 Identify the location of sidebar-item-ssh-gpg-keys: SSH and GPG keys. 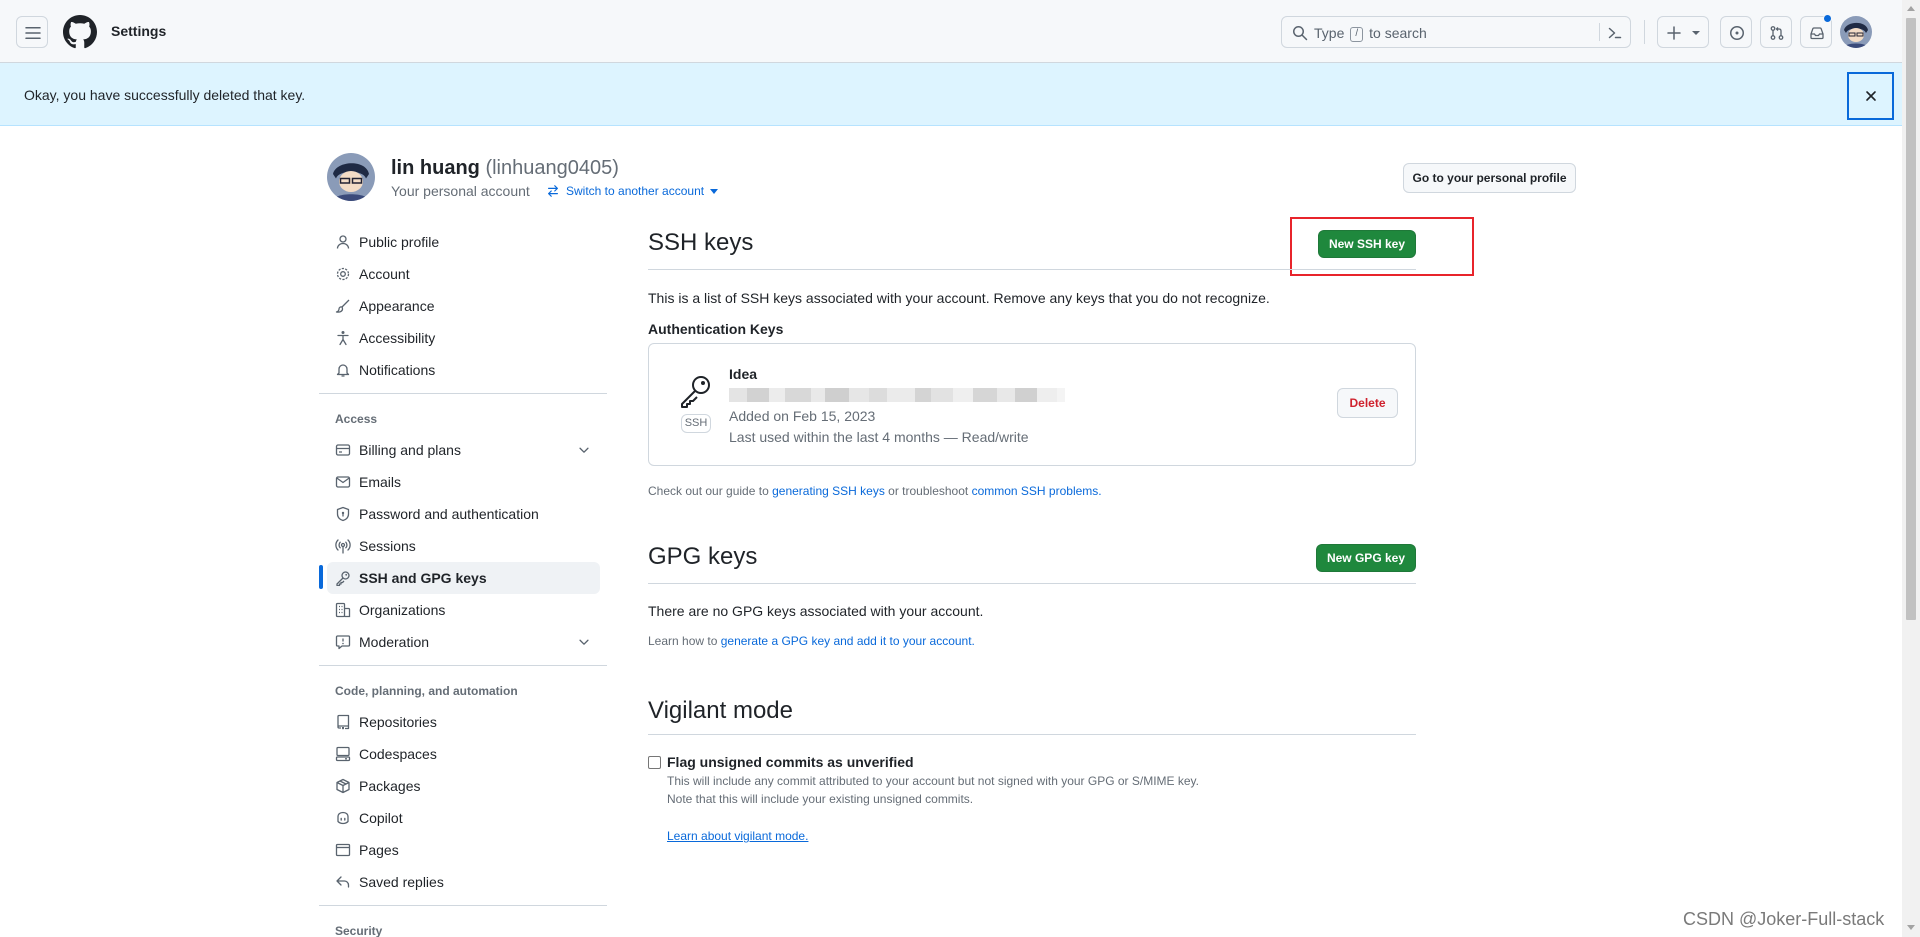
(463, 578).